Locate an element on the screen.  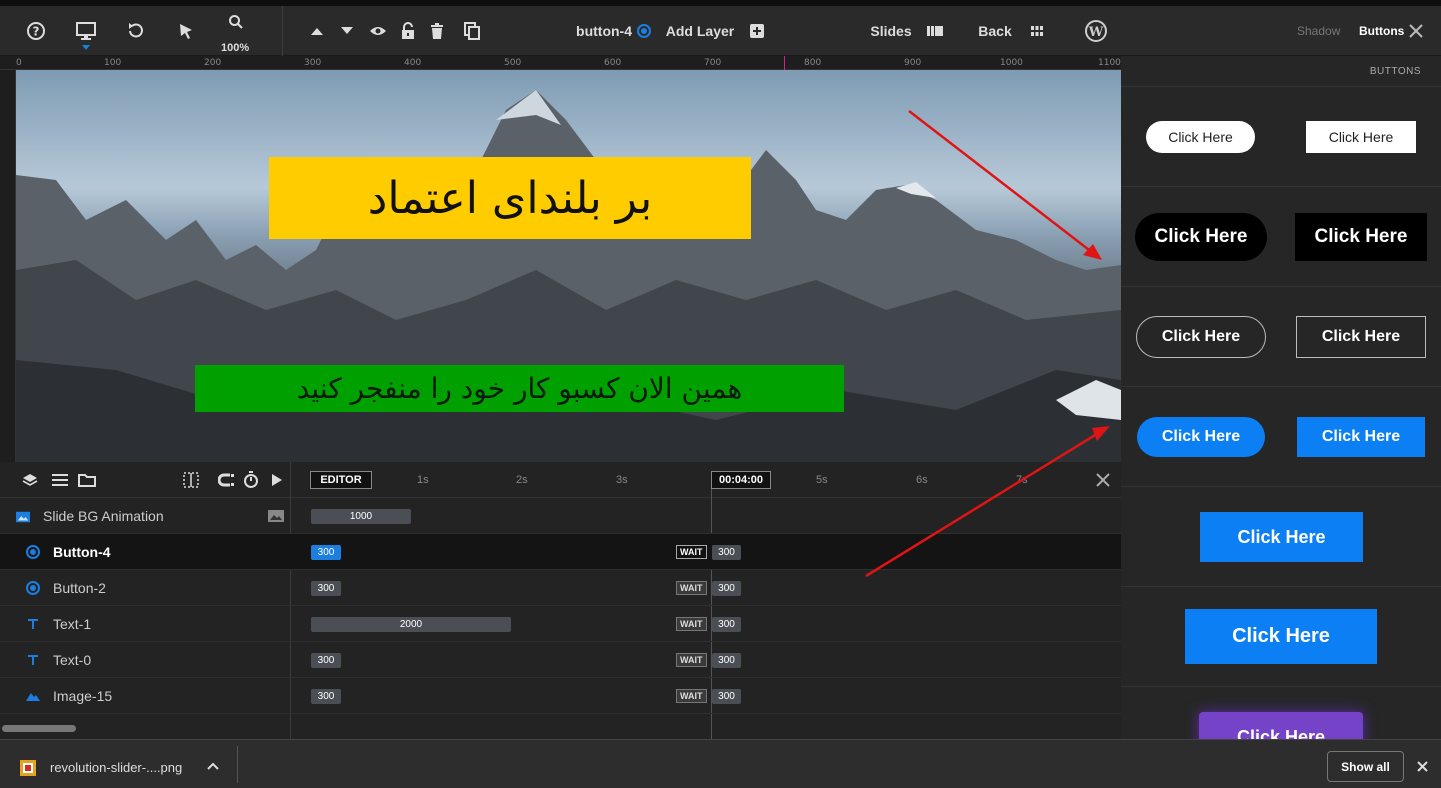
png-file-icon is located at coordinates (28, 768).